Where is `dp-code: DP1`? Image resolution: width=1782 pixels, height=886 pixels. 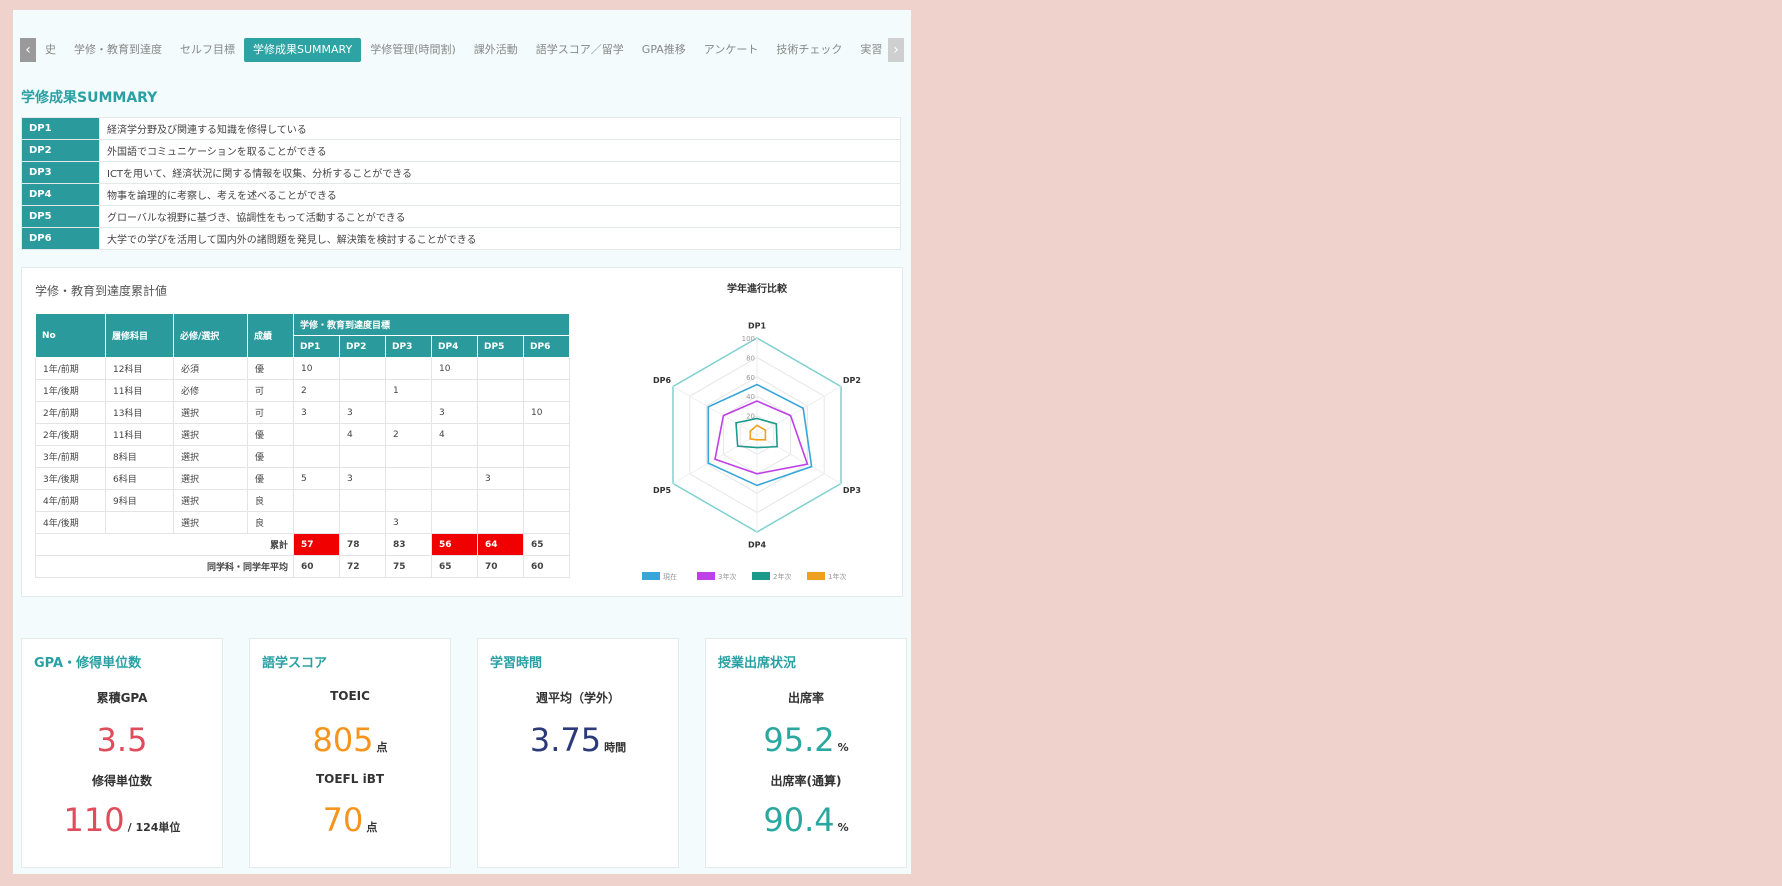 dp-code: DP1 is located at coordinates (60, 128).